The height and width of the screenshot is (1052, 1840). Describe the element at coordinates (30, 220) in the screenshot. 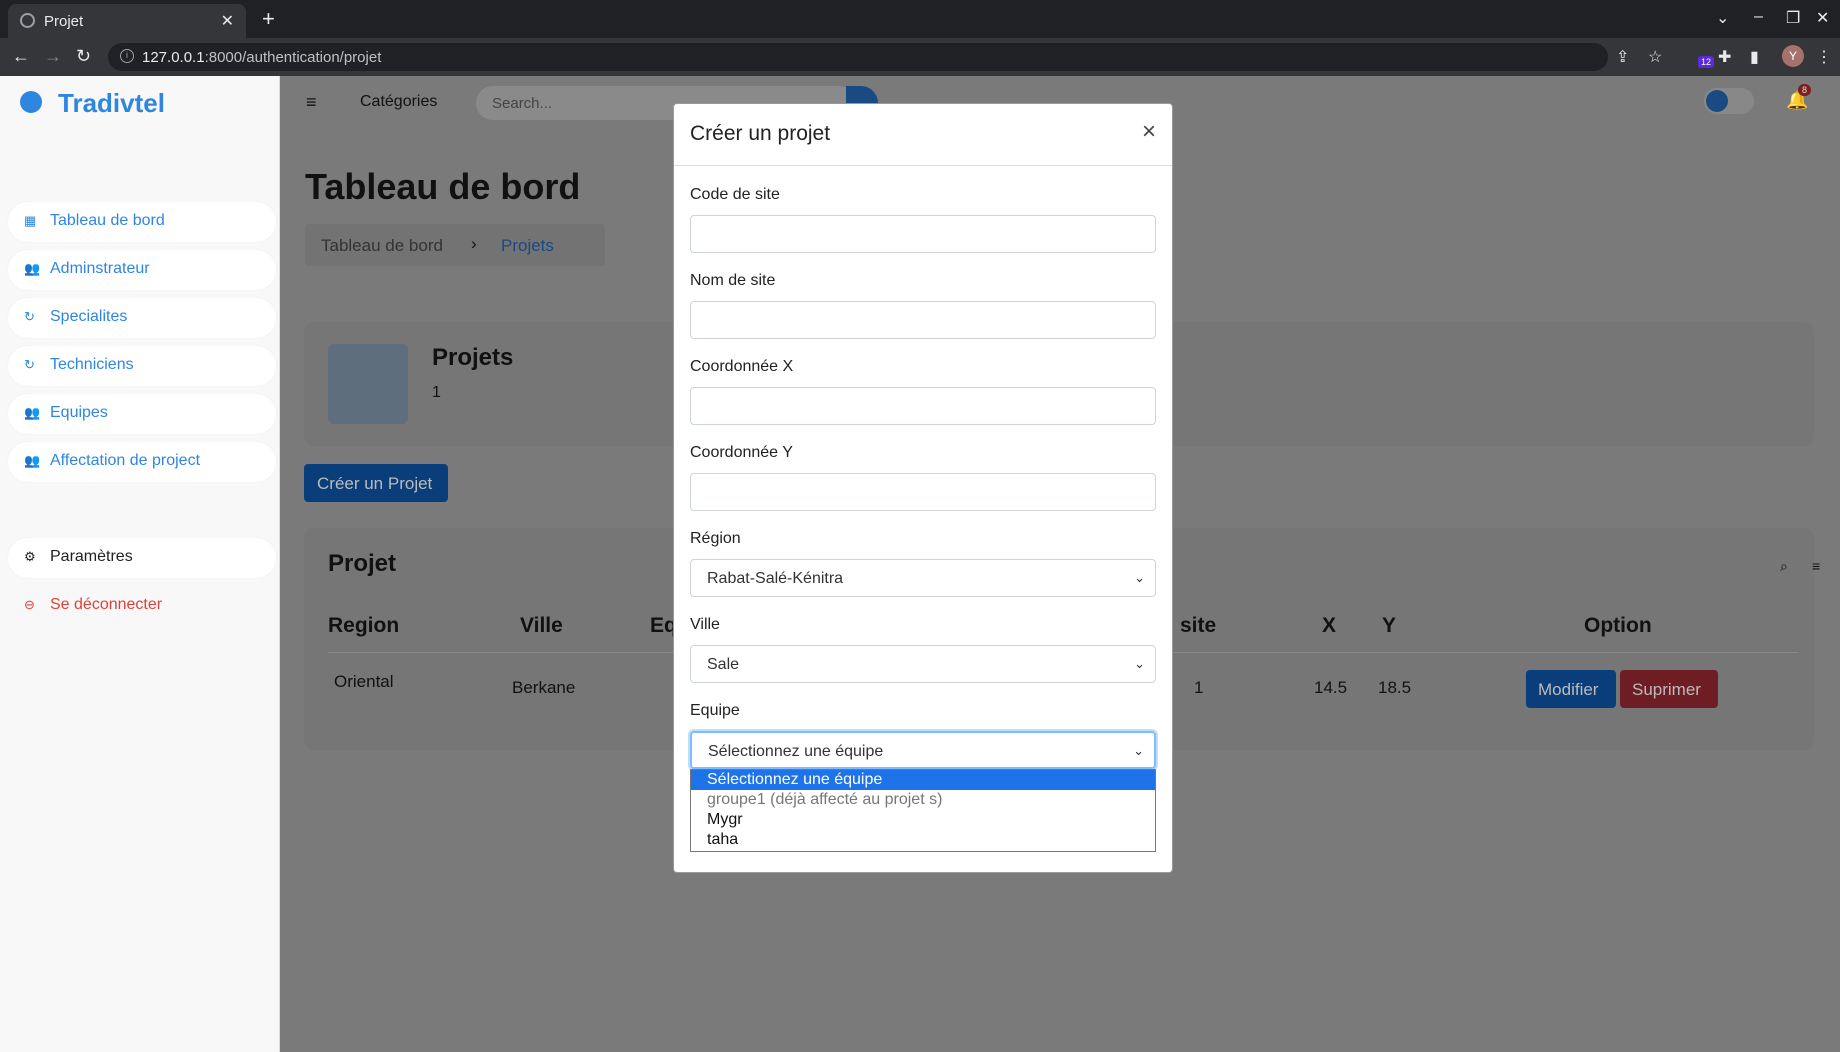

I see `grid-icon: ▦` at that location.